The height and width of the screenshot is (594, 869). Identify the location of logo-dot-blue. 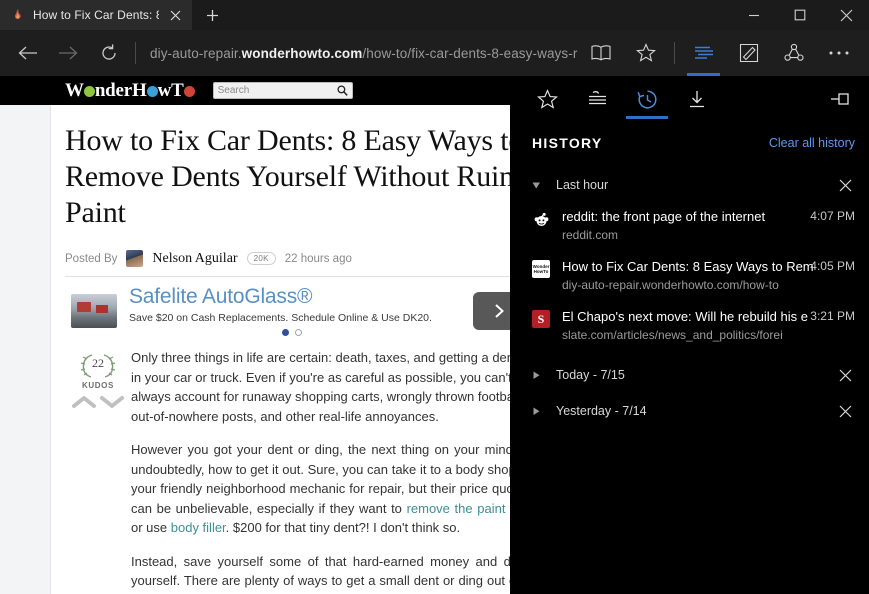
(152, 91).